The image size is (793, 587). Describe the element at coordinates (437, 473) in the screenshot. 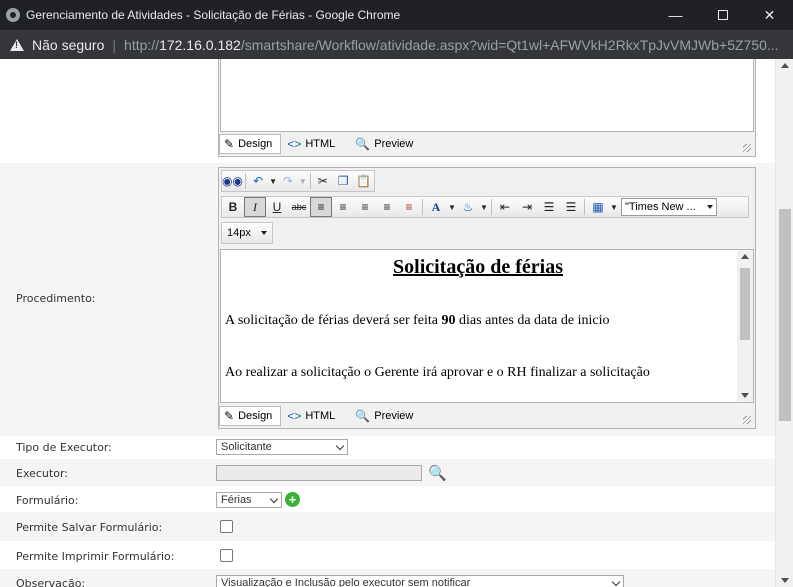

I see `search-user-icon: 🔍` at that location.